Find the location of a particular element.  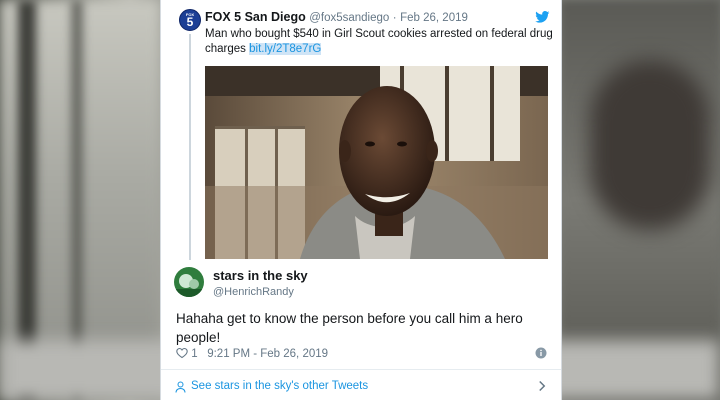

reply-author-name: stars in the sky is located at coordinates (260, 275).